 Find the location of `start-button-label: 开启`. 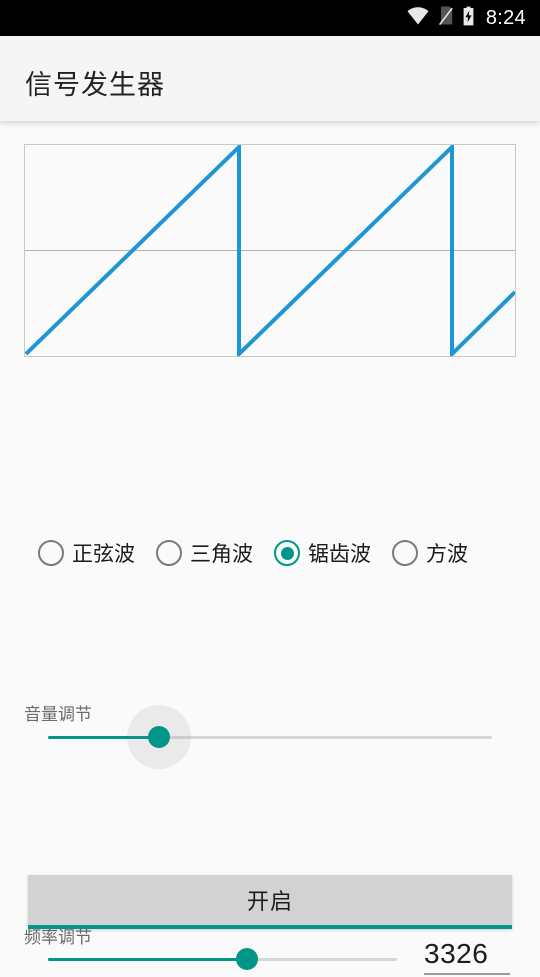

start-button-label: 开启 is located at coordinates (269, 902).